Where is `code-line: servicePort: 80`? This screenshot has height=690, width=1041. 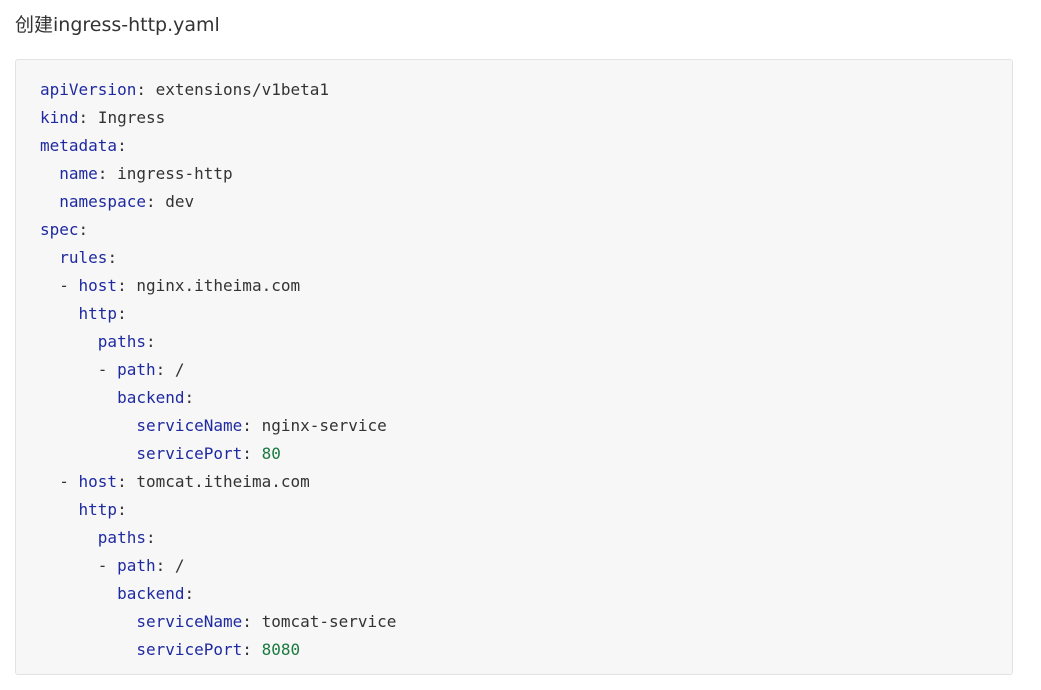 code-line: servicePort: 80 is located at coordinates (218, 454).